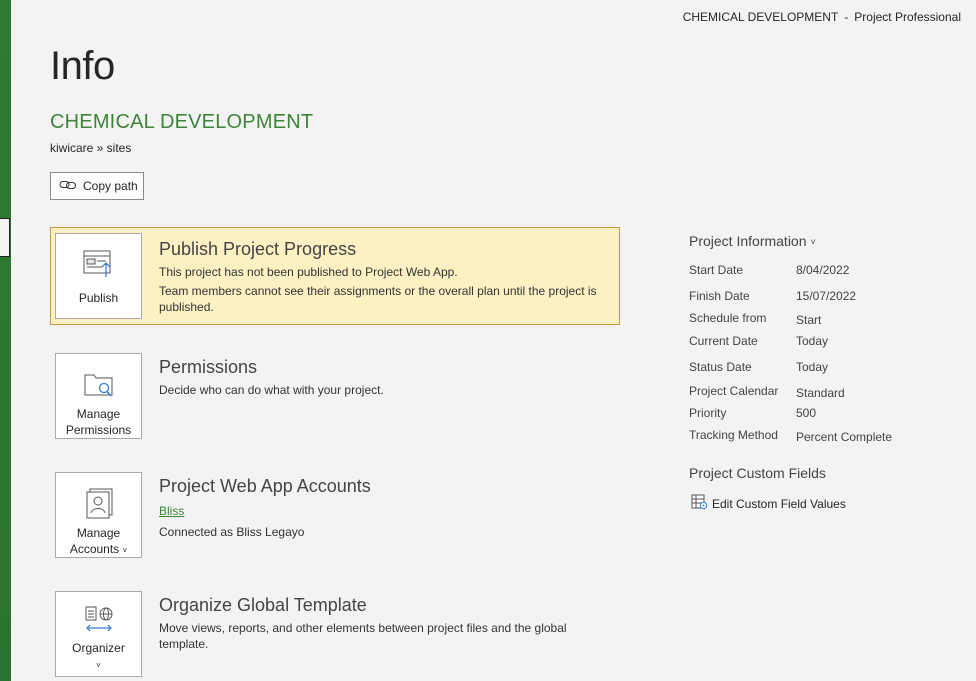  I want to click on edit-custom-field-values-button: Edit Custom Field Values, so click(768, 503).